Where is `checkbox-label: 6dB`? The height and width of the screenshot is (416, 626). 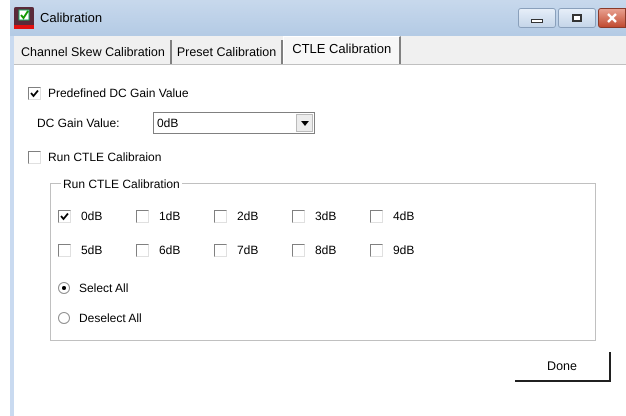 checkbox-label: 6dB is located at coordinates (169, 250).